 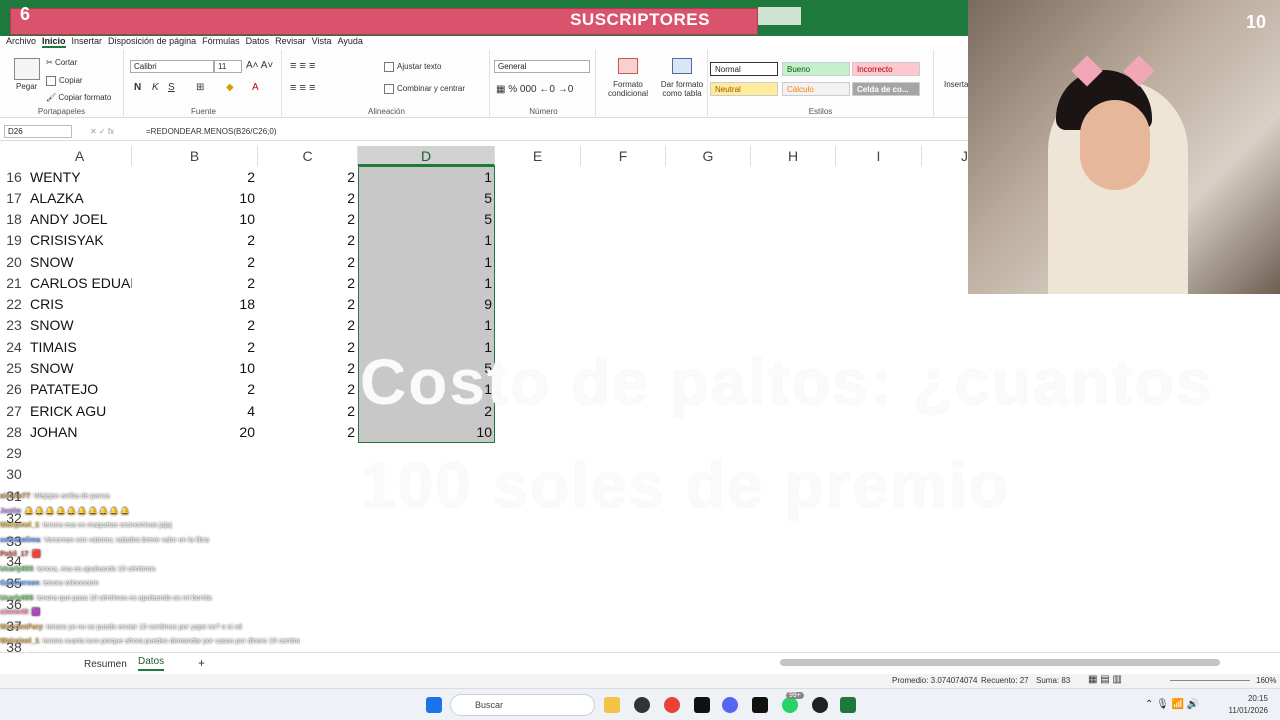 I want to click on cut-button: ✂ Cortar, so click(x=61, y=62).